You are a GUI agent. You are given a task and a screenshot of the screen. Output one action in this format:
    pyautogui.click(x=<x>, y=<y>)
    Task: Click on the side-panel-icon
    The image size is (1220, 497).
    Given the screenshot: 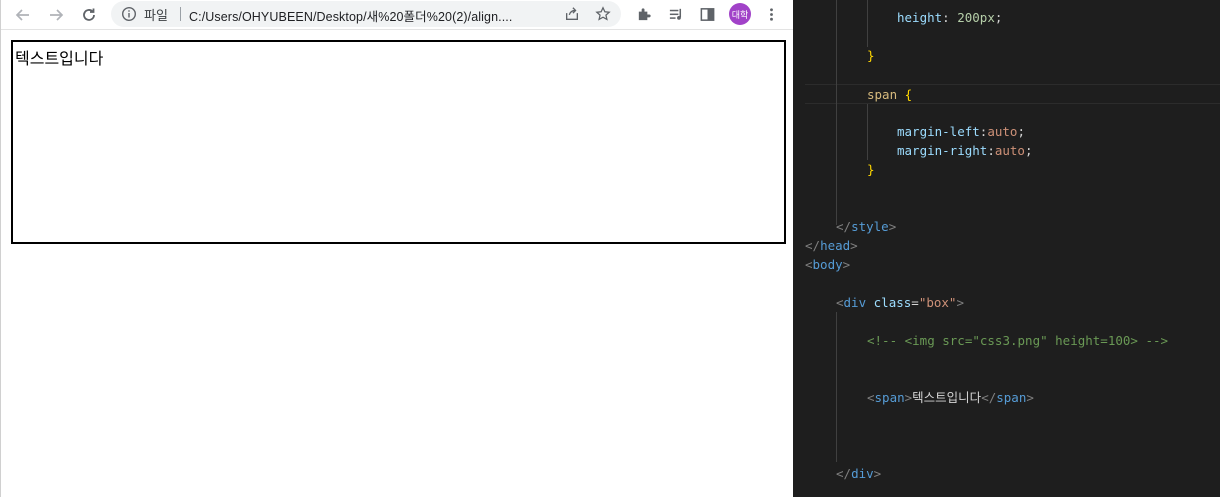 What is the action you would take?
    pyautogui.click(x=707, y=14)
    